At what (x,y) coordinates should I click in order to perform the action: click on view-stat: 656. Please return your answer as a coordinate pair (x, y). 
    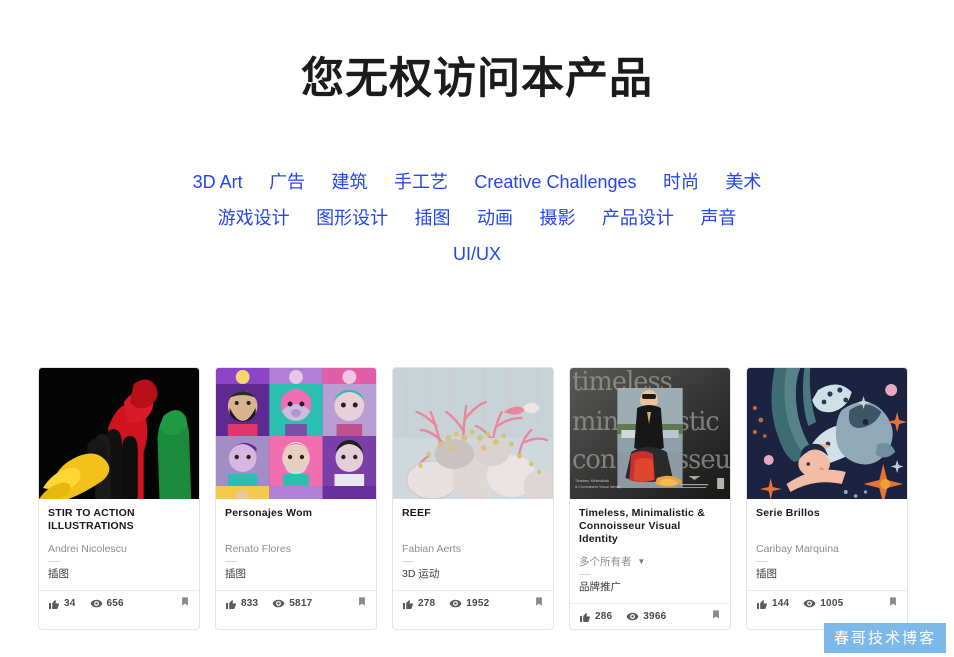
    Looking at the image, I should click on (107, 603).